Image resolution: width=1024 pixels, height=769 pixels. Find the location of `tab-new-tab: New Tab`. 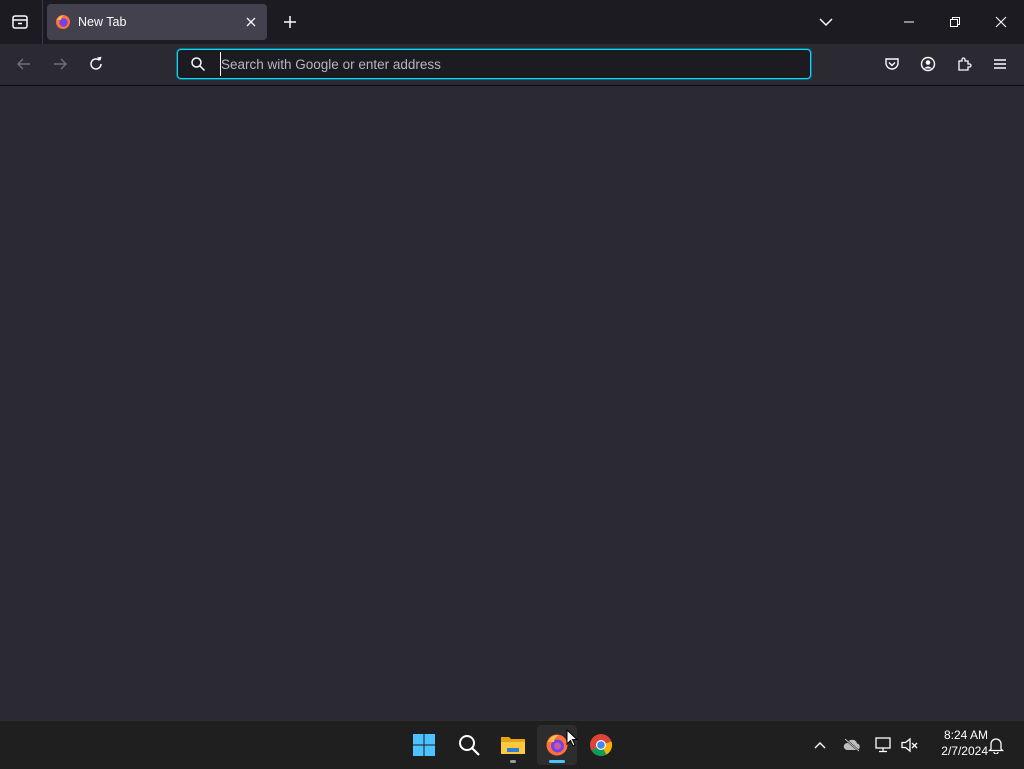

tab-new-tab: New Tab is located at coordinates (157, 22).